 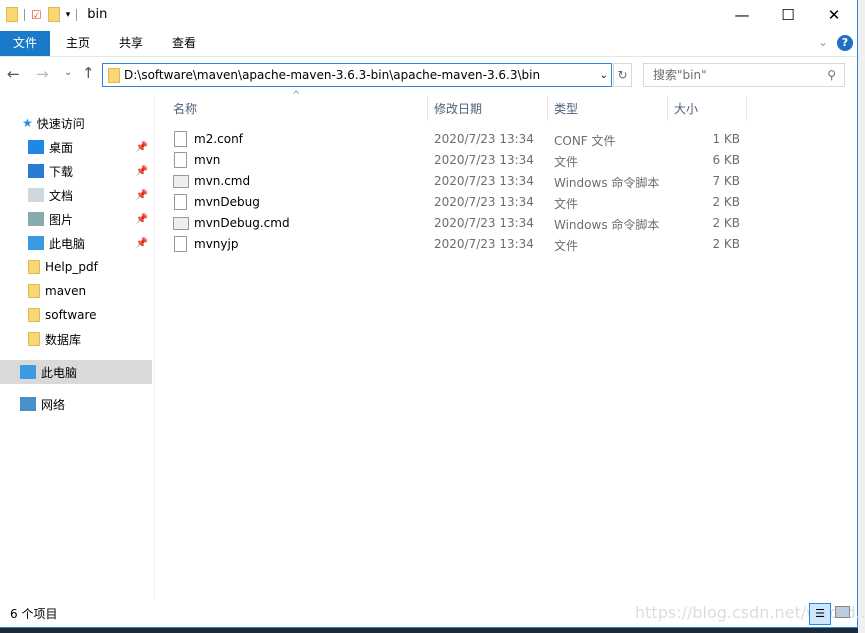 What do you see at coordinates (861, 316) in the screenshot?
I see `background-window` at bounding box center [861, 316].